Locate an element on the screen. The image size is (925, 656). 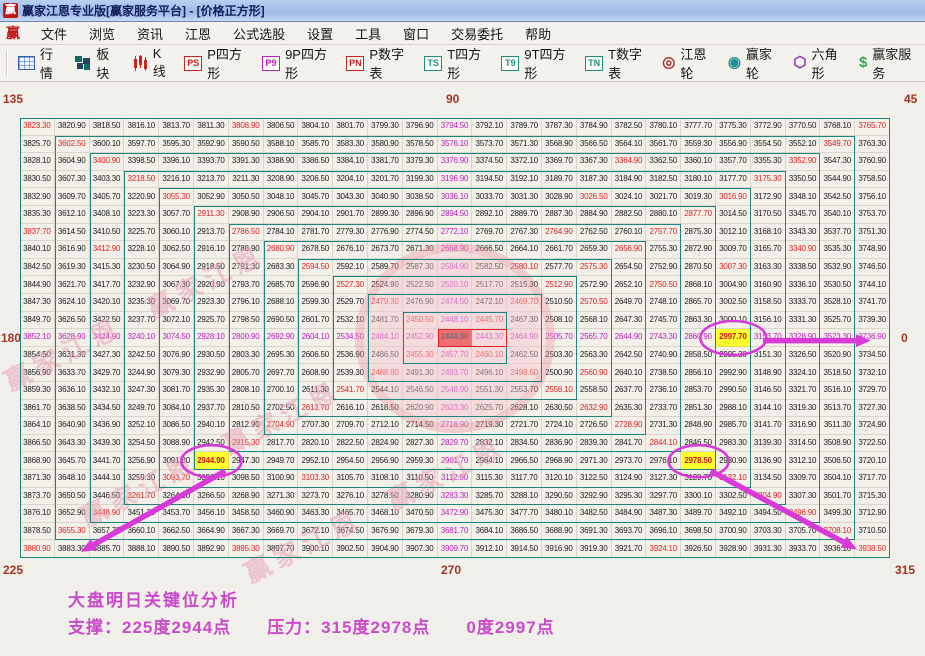
grid-cell: 2836.90 is located at coordinates (559, 443).